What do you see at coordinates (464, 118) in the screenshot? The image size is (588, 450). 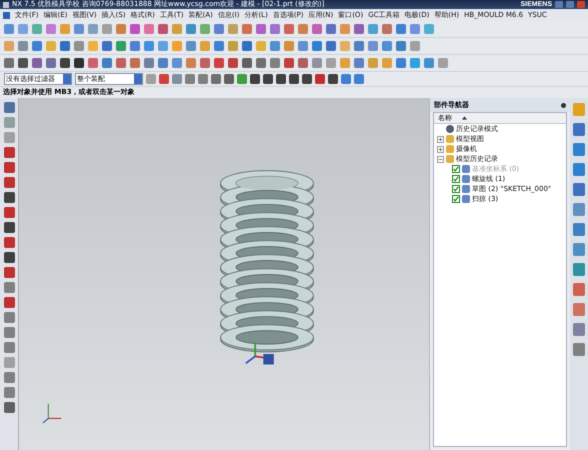 I see `sort-ascending-icon` at bounding box center [464, 118].